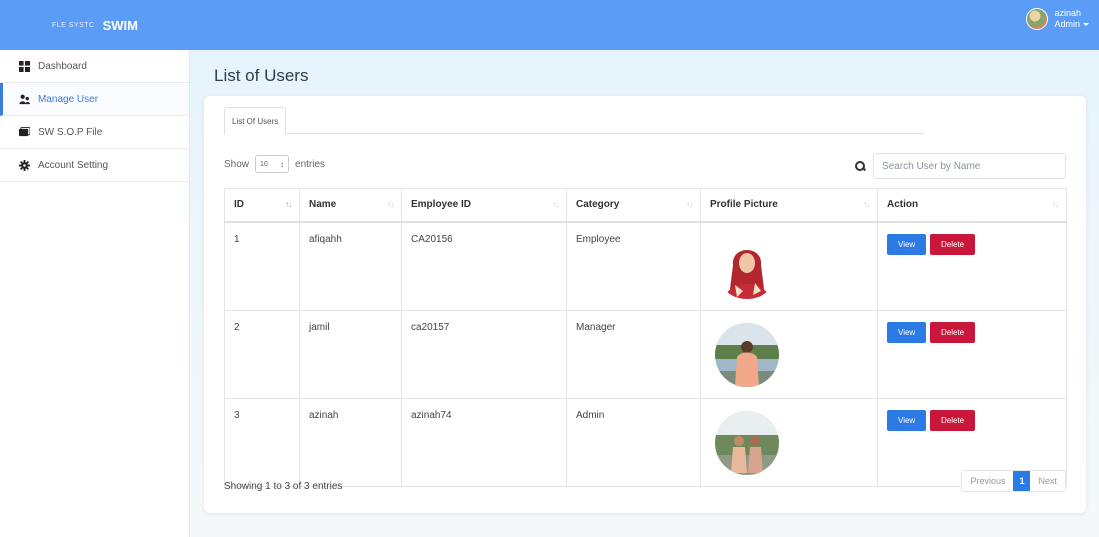  Describe the element at coordinates (441, 205) in the screenshot. I see `column-header-label: Employee ID` at that location.